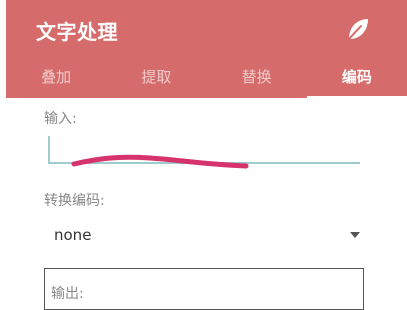  What do you see at coordinates (204, 289) in the screenshot?
I see `output-box: 输出:` at bounding box center [204, 289].